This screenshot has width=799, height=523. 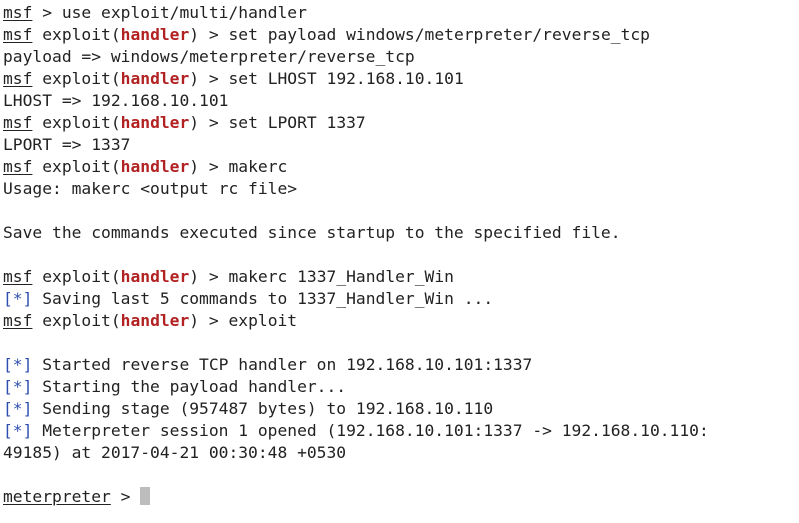 What do you see at coordinates (277, 122) in the screenshot?
I see `command-text: ) > set LPORT 1337` at bounding box center [277, 122].